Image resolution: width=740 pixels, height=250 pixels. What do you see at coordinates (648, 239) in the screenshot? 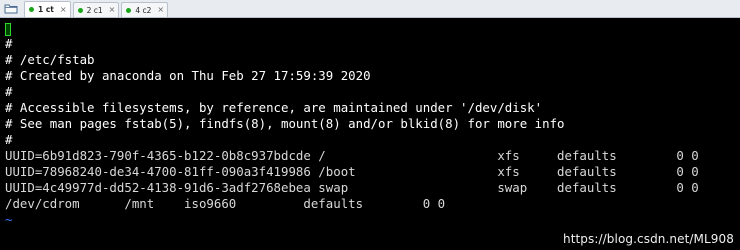
I see `watermark-text: https://blog.csdn.net/ML908` at bounding box center [648, 239].